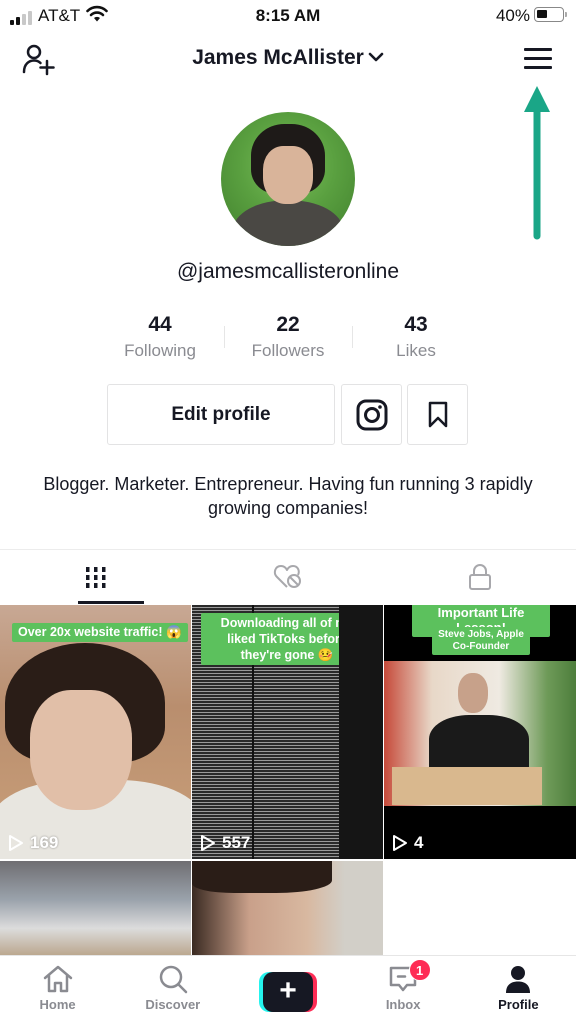  What do you see at coordinates (518, 979) in the screenshot?
I see `profile-icon` at bounding box center [518, 979].